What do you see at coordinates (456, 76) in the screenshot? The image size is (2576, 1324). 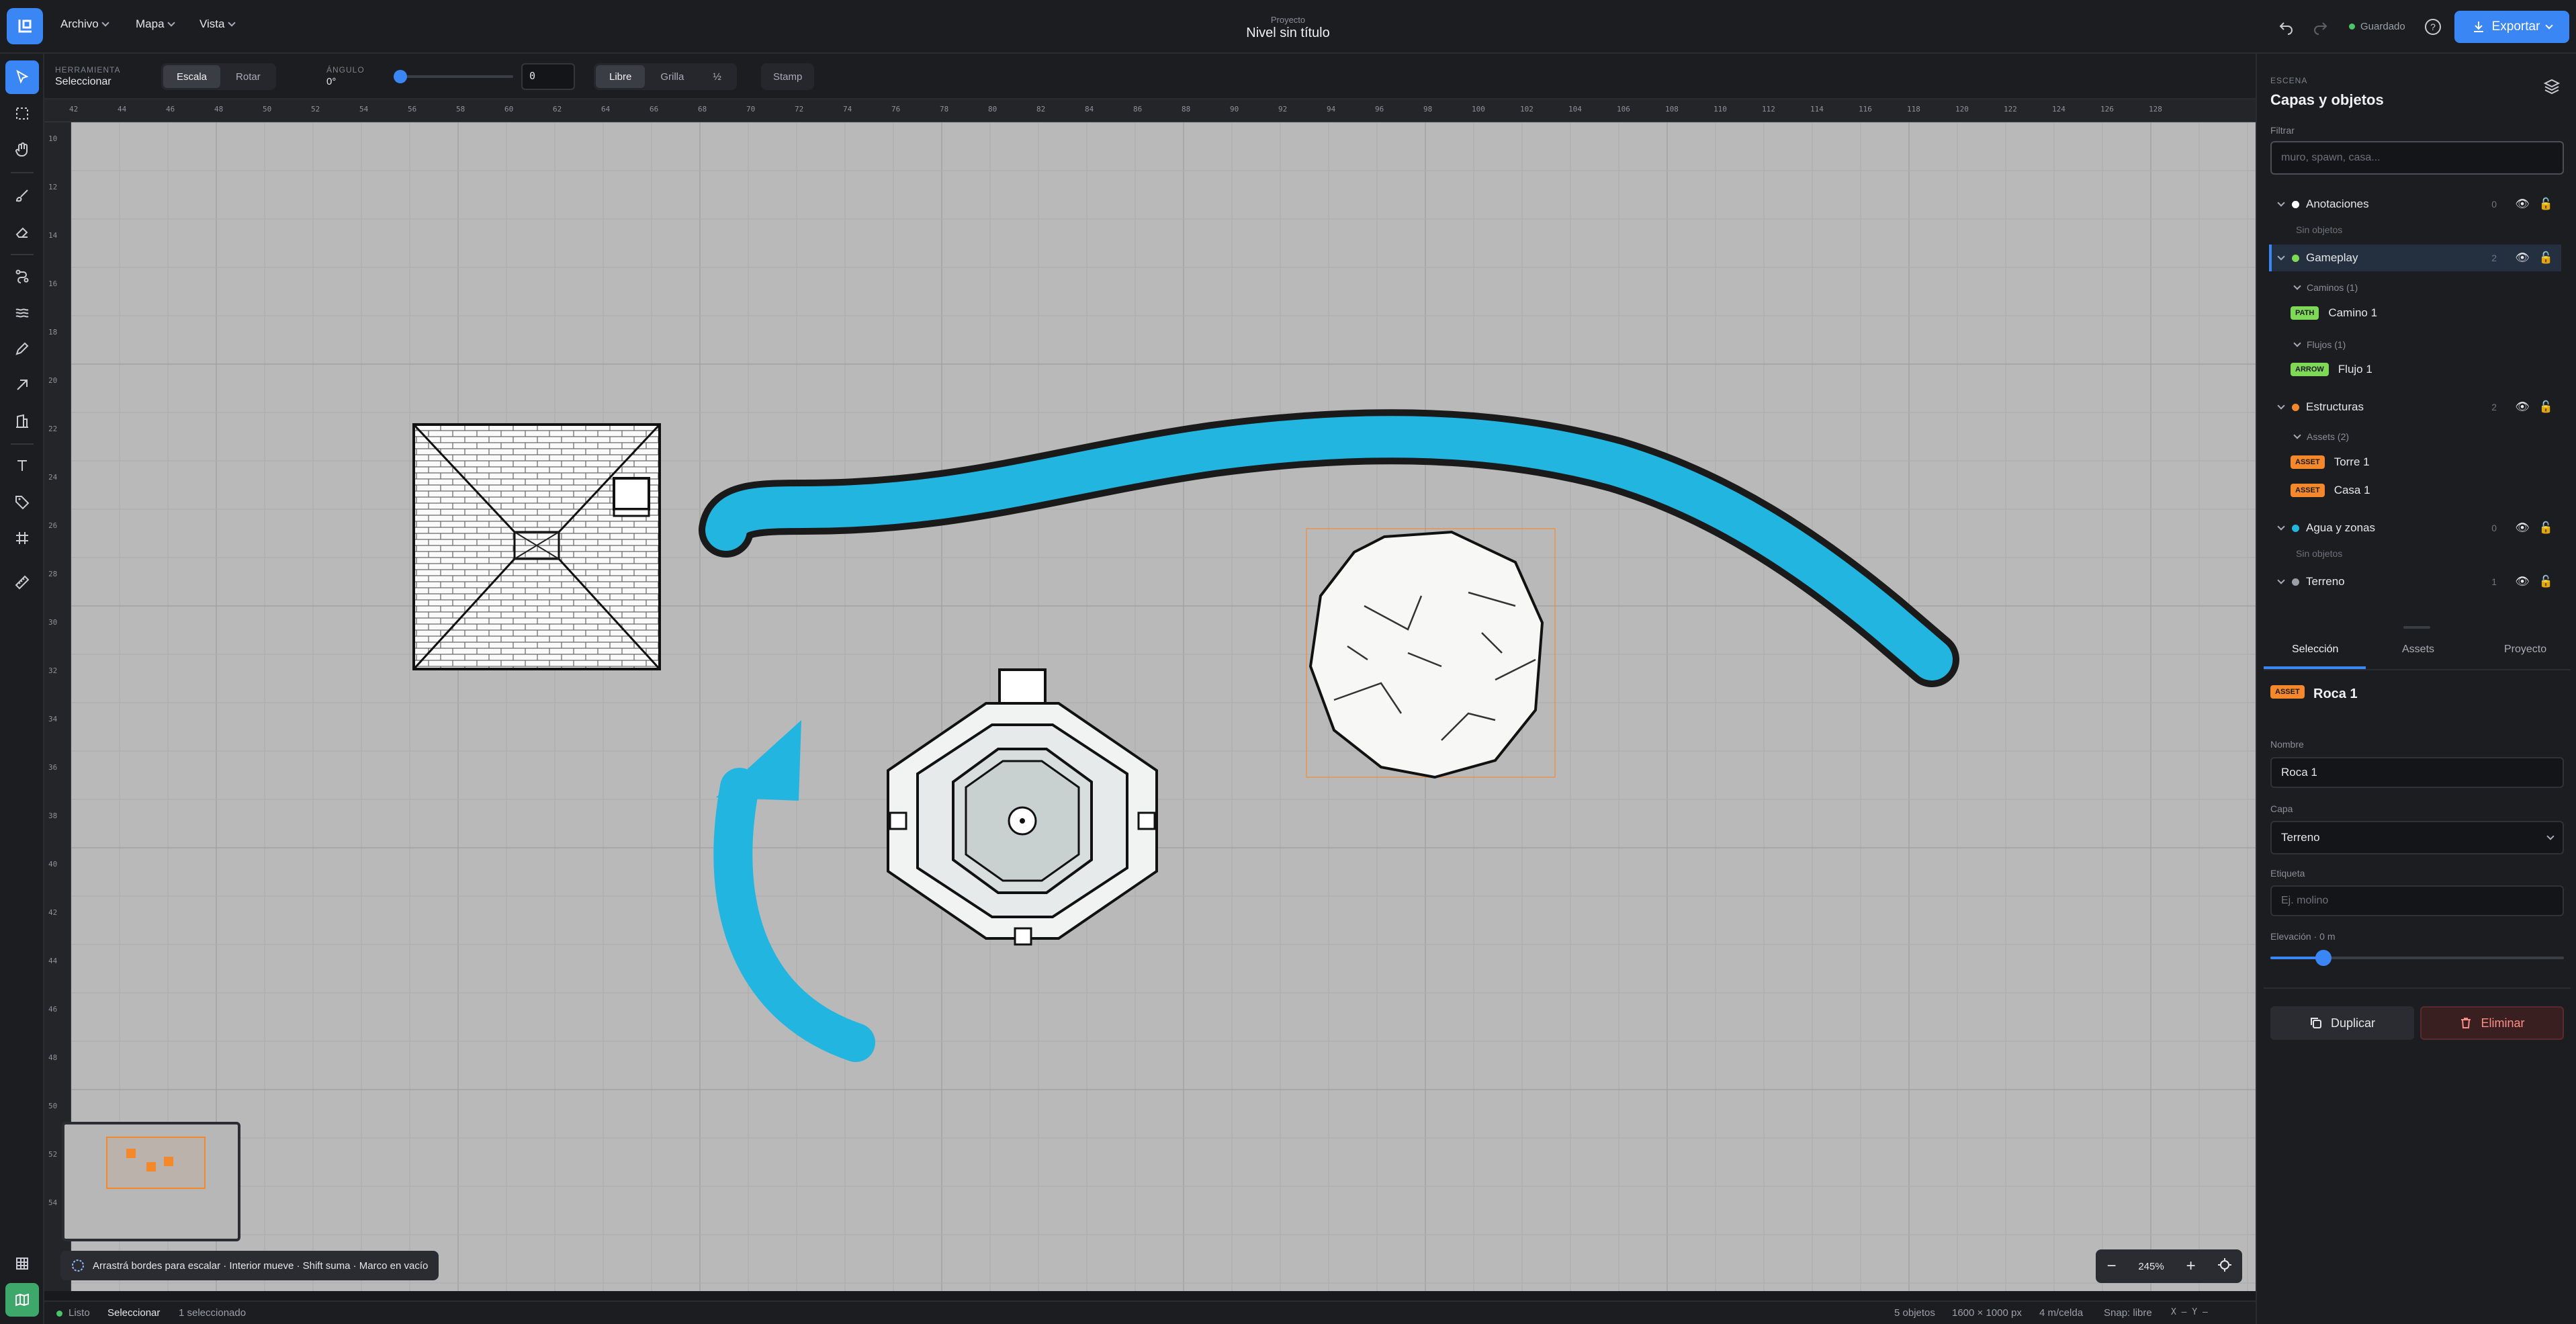 I see `angle-slider` at bounding box center [456, 76].